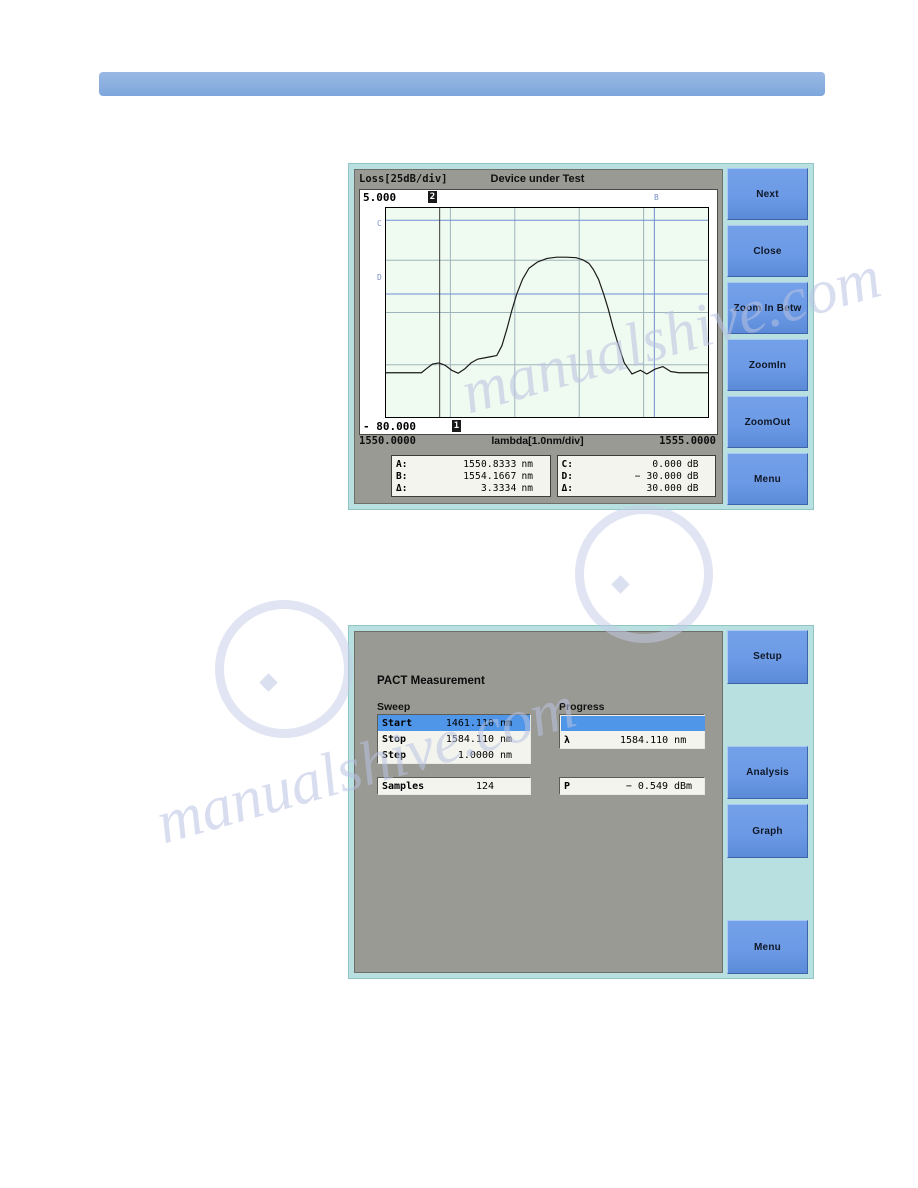 This screenshot has height=1188, width=918. What do you see at coordinates (284, 669) in the screenshot?
I see `watermark-ring` at bounding box center [284, 669].